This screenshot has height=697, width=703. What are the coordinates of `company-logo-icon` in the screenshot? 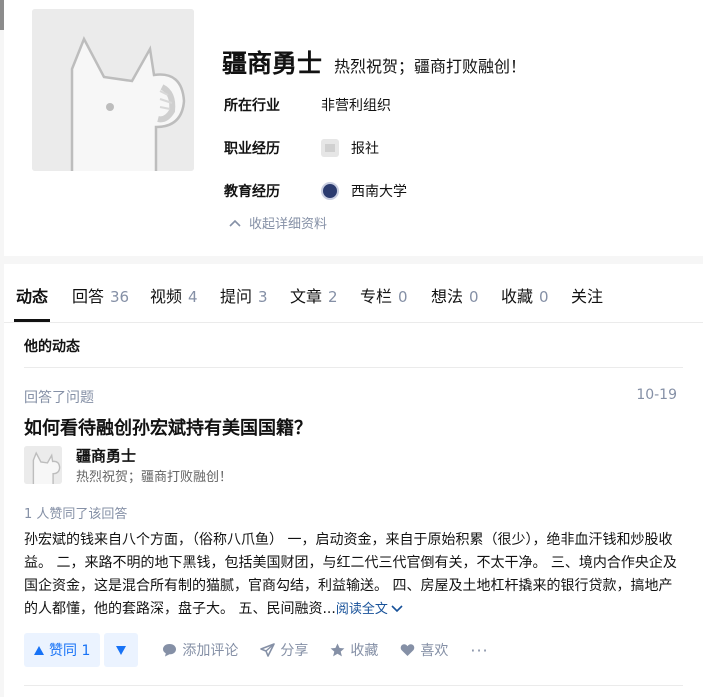 It's located at (330, 148).